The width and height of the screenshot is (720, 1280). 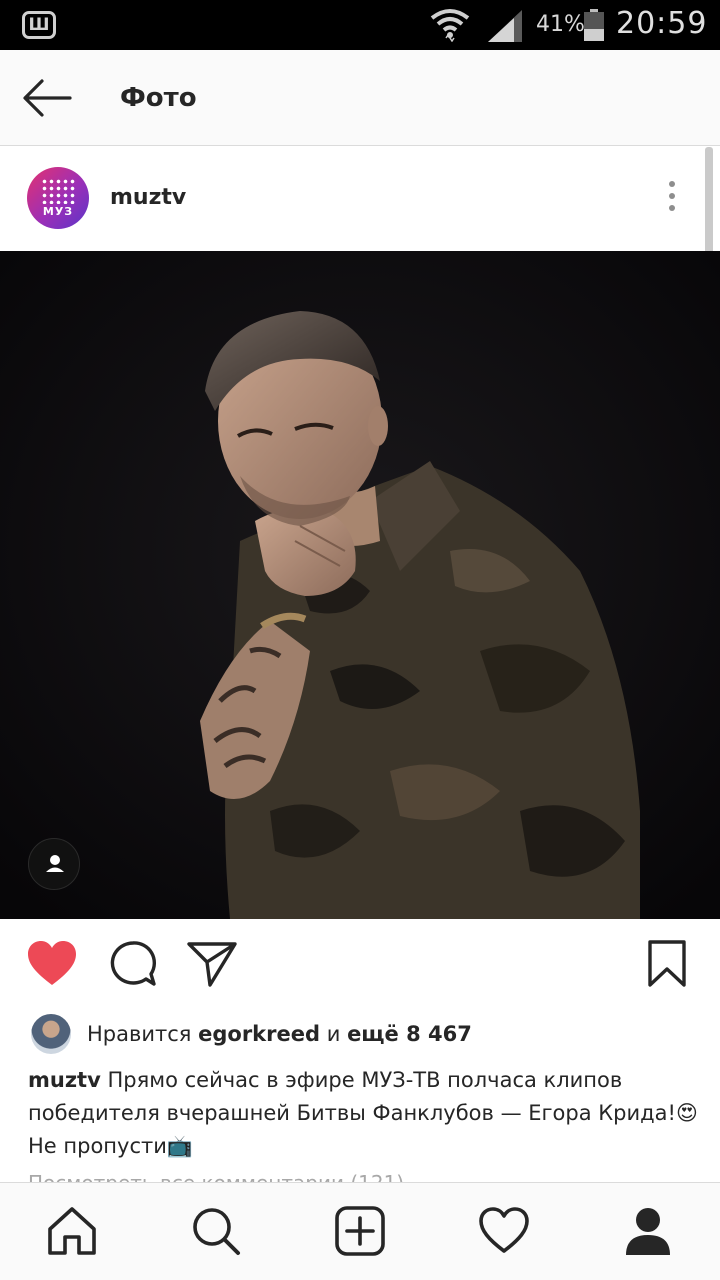 I want to click on post-actions, so click(x=360, y=964).